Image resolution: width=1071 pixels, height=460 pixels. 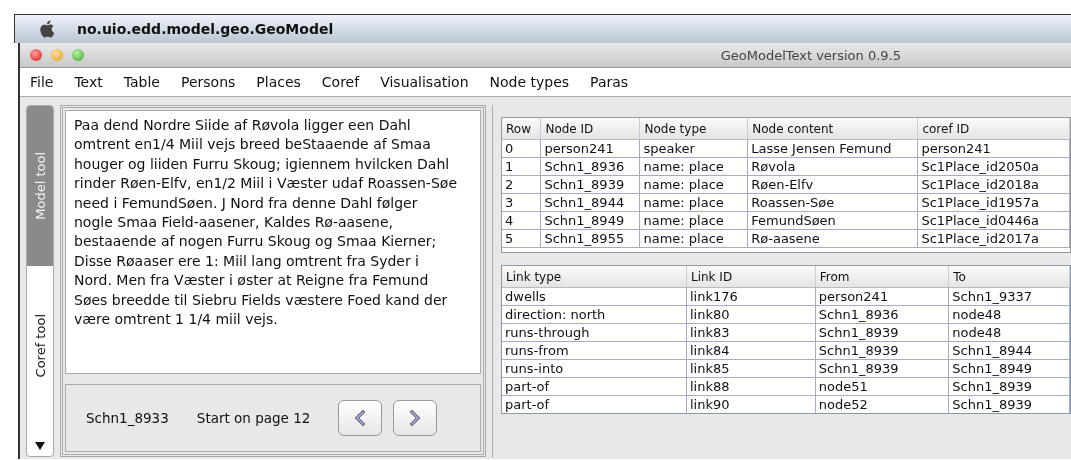 I want to click on column-header: Link ID, so click(x=751, y=277).